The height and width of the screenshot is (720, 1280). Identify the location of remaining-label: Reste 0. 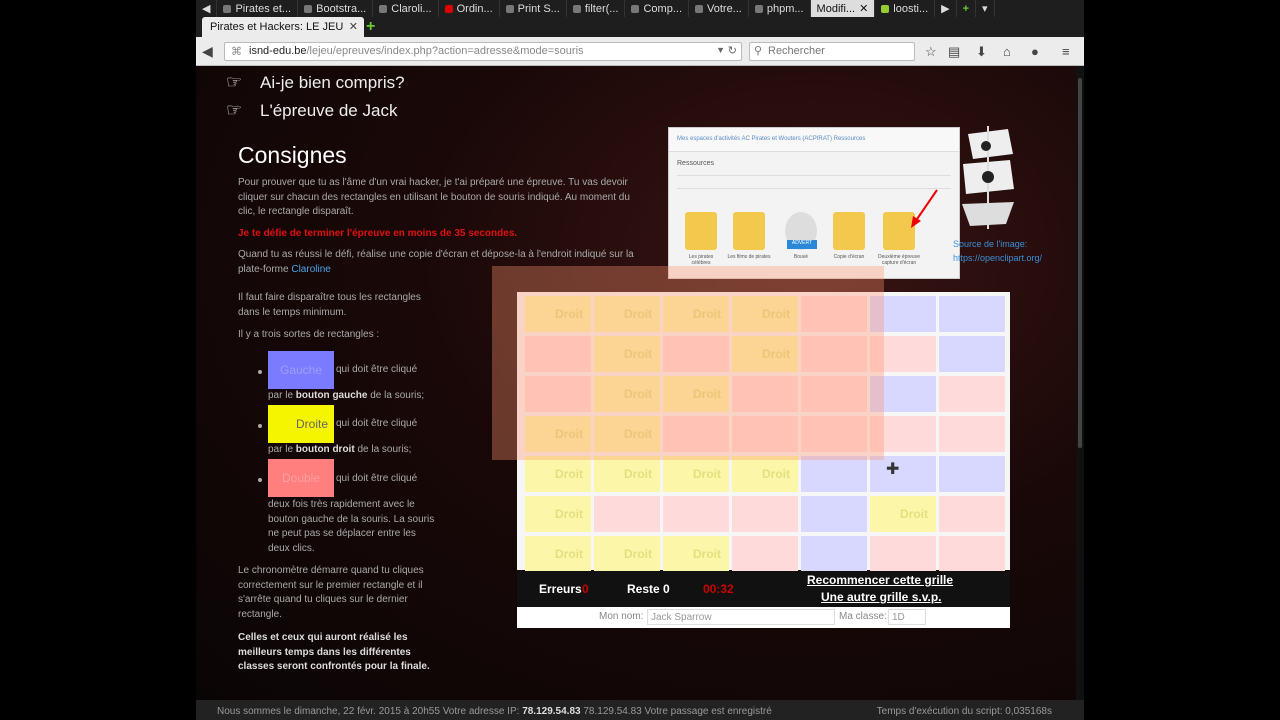
(648, 589).